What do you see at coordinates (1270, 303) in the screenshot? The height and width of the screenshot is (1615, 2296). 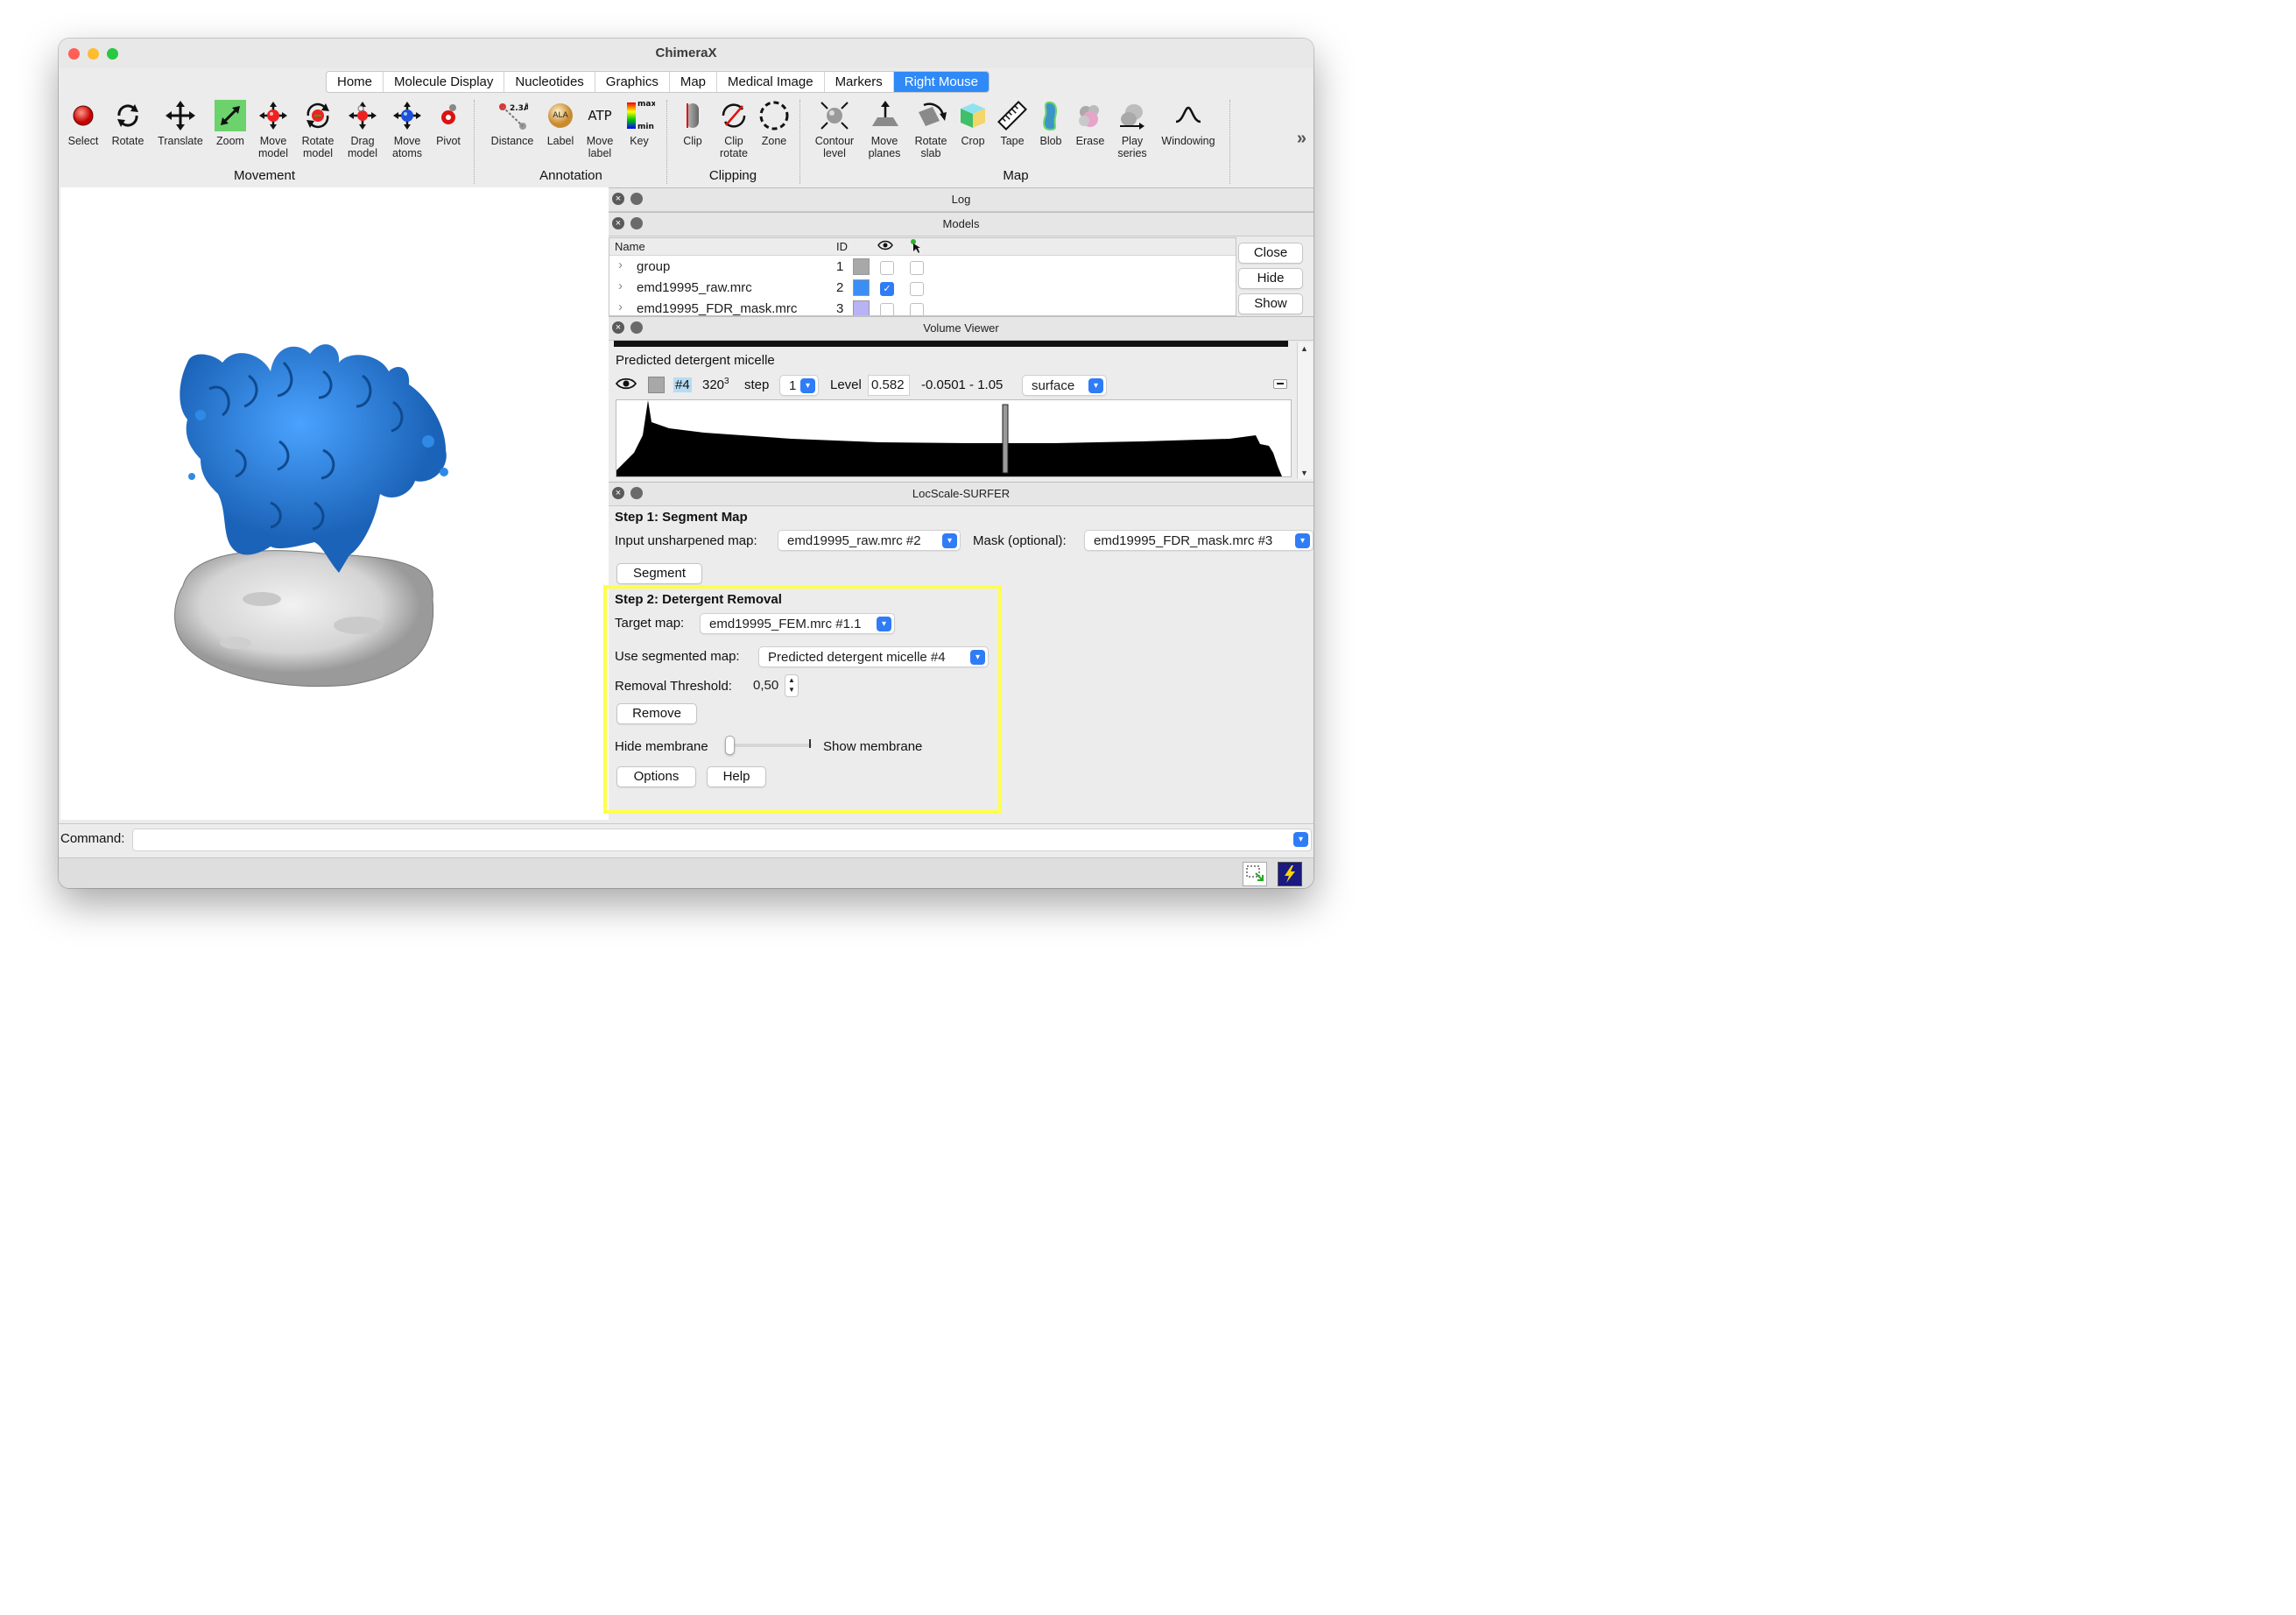 I see `show-model-button: Show` at bounding box center [1270, 303].